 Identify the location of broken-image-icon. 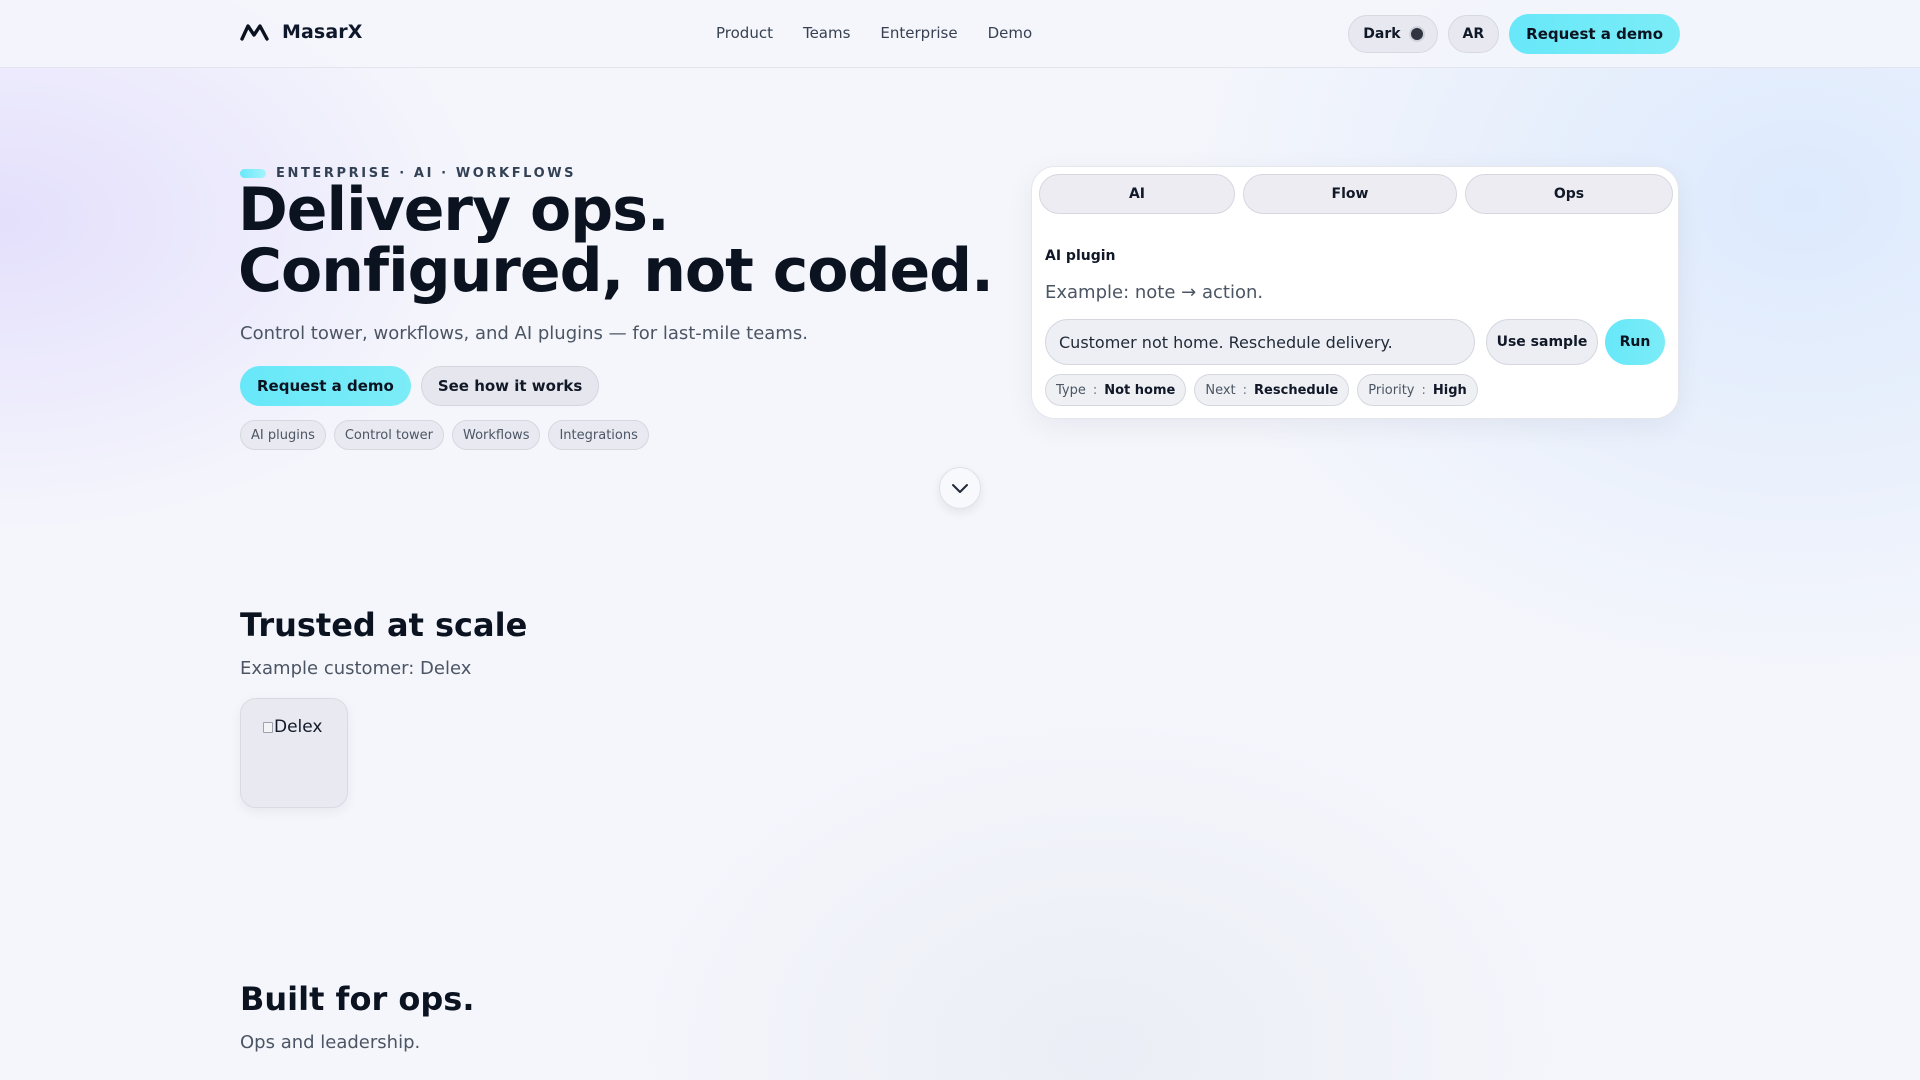
(268, 727).